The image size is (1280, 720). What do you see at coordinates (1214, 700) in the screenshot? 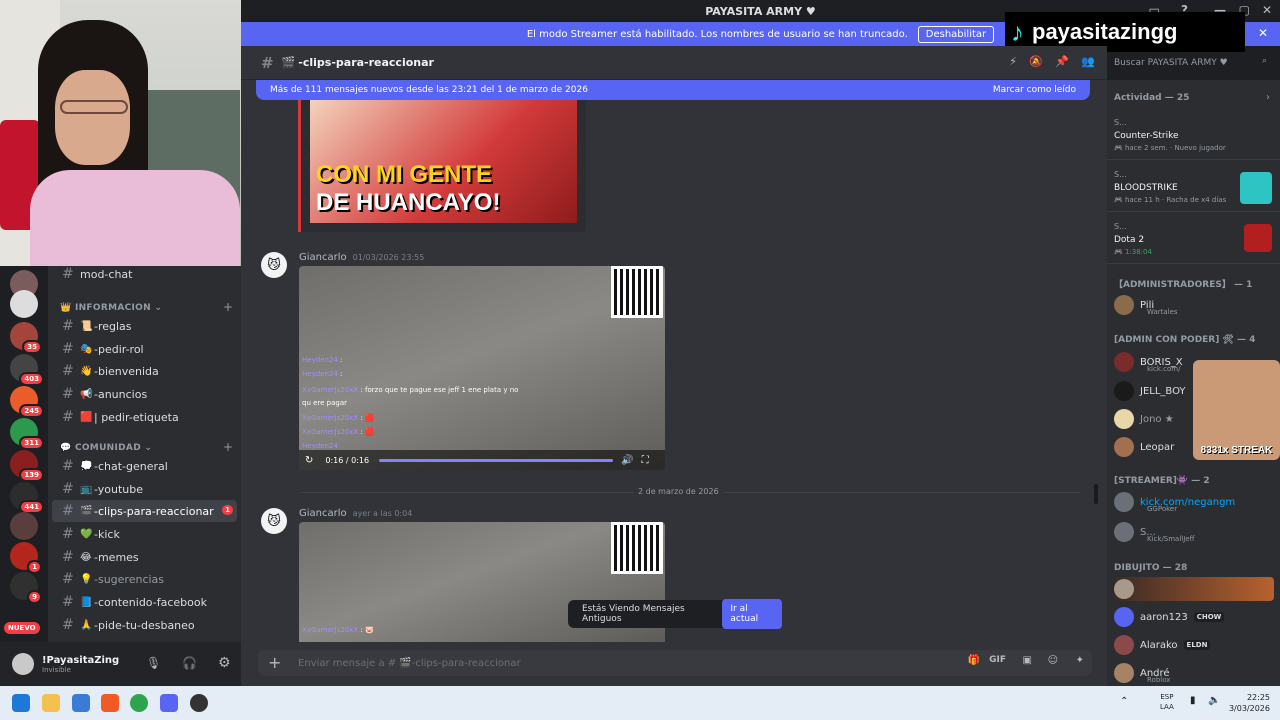
I see `volume-icon: 🔈` at bounding box center [1214, 700].